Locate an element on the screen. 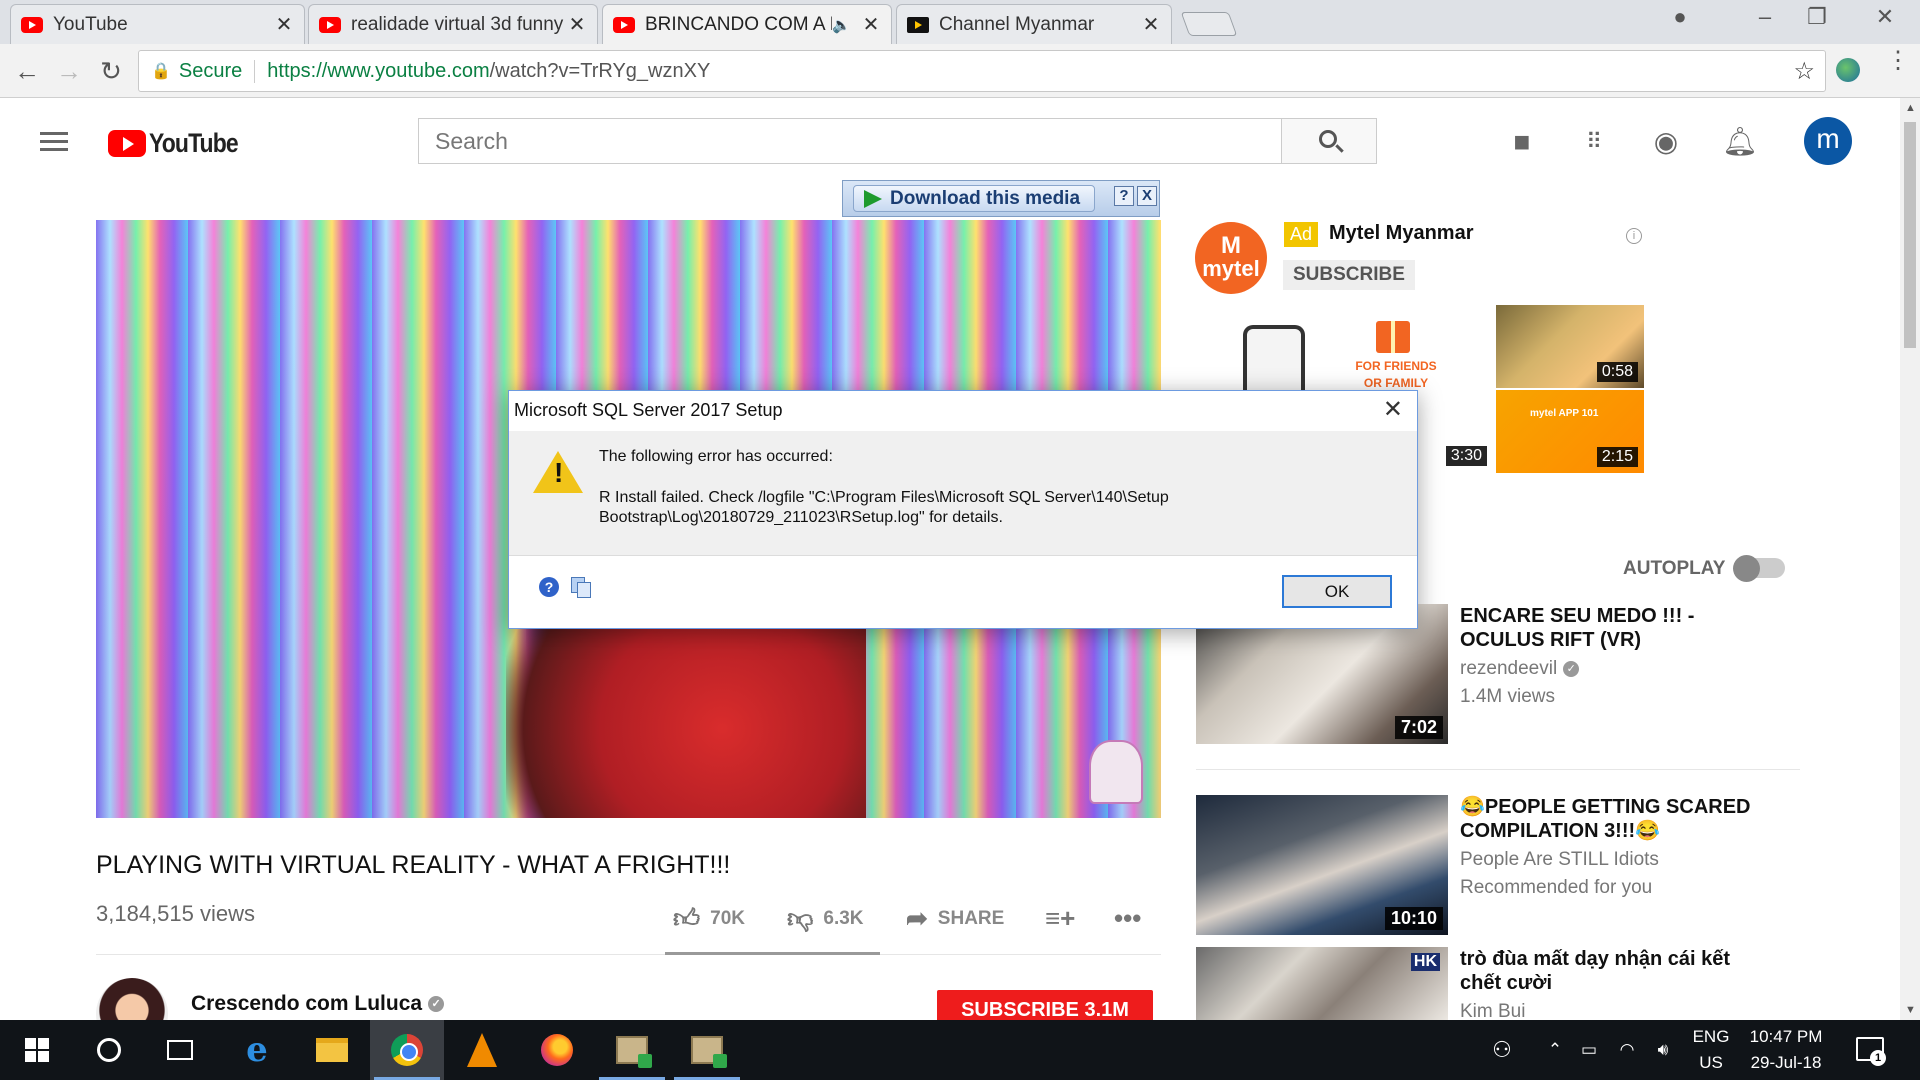 The width and height of the screenshot is (1920, 1080). battery-icon: ▭ is located at coordinates (1589, 1050).